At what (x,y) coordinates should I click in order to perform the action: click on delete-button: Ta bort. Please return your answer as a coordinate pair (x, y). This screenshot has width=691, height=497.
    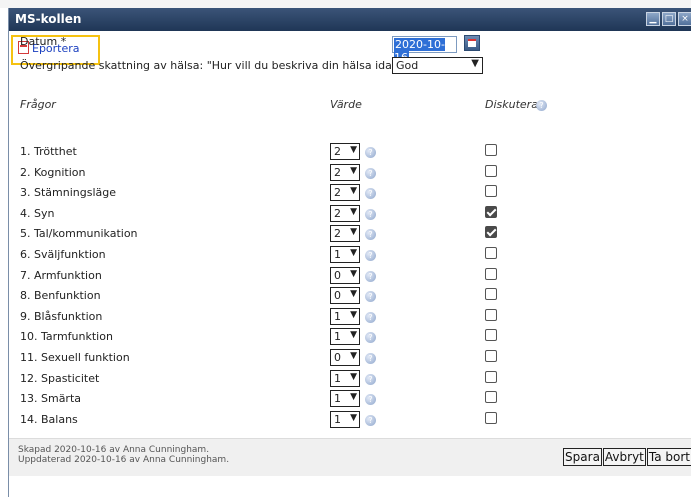
    Looking at the image, I should click on (668, 457).